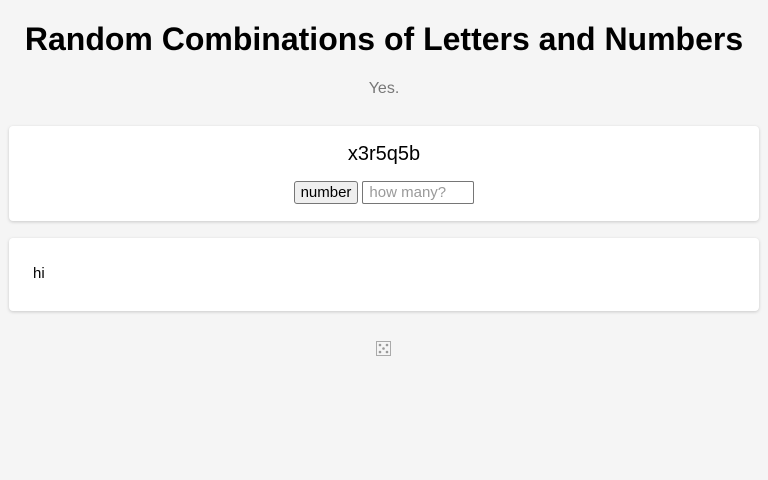  I want to click on dice-icon, so click(383, 348).